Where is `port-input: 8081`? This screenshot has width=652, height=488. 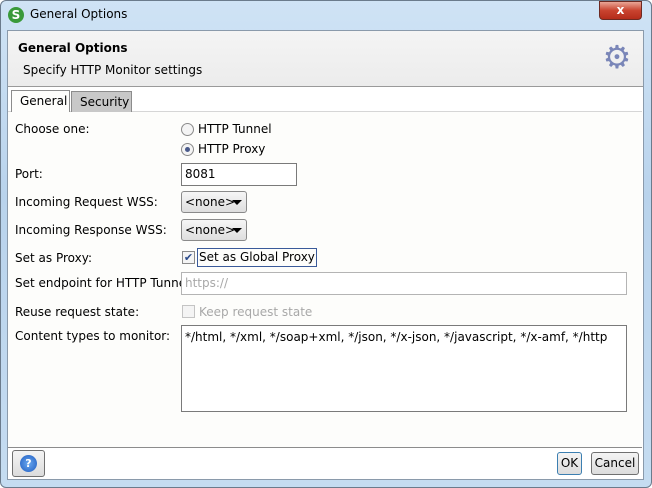
port-input: 8081 is located at coordinates (239, 174).